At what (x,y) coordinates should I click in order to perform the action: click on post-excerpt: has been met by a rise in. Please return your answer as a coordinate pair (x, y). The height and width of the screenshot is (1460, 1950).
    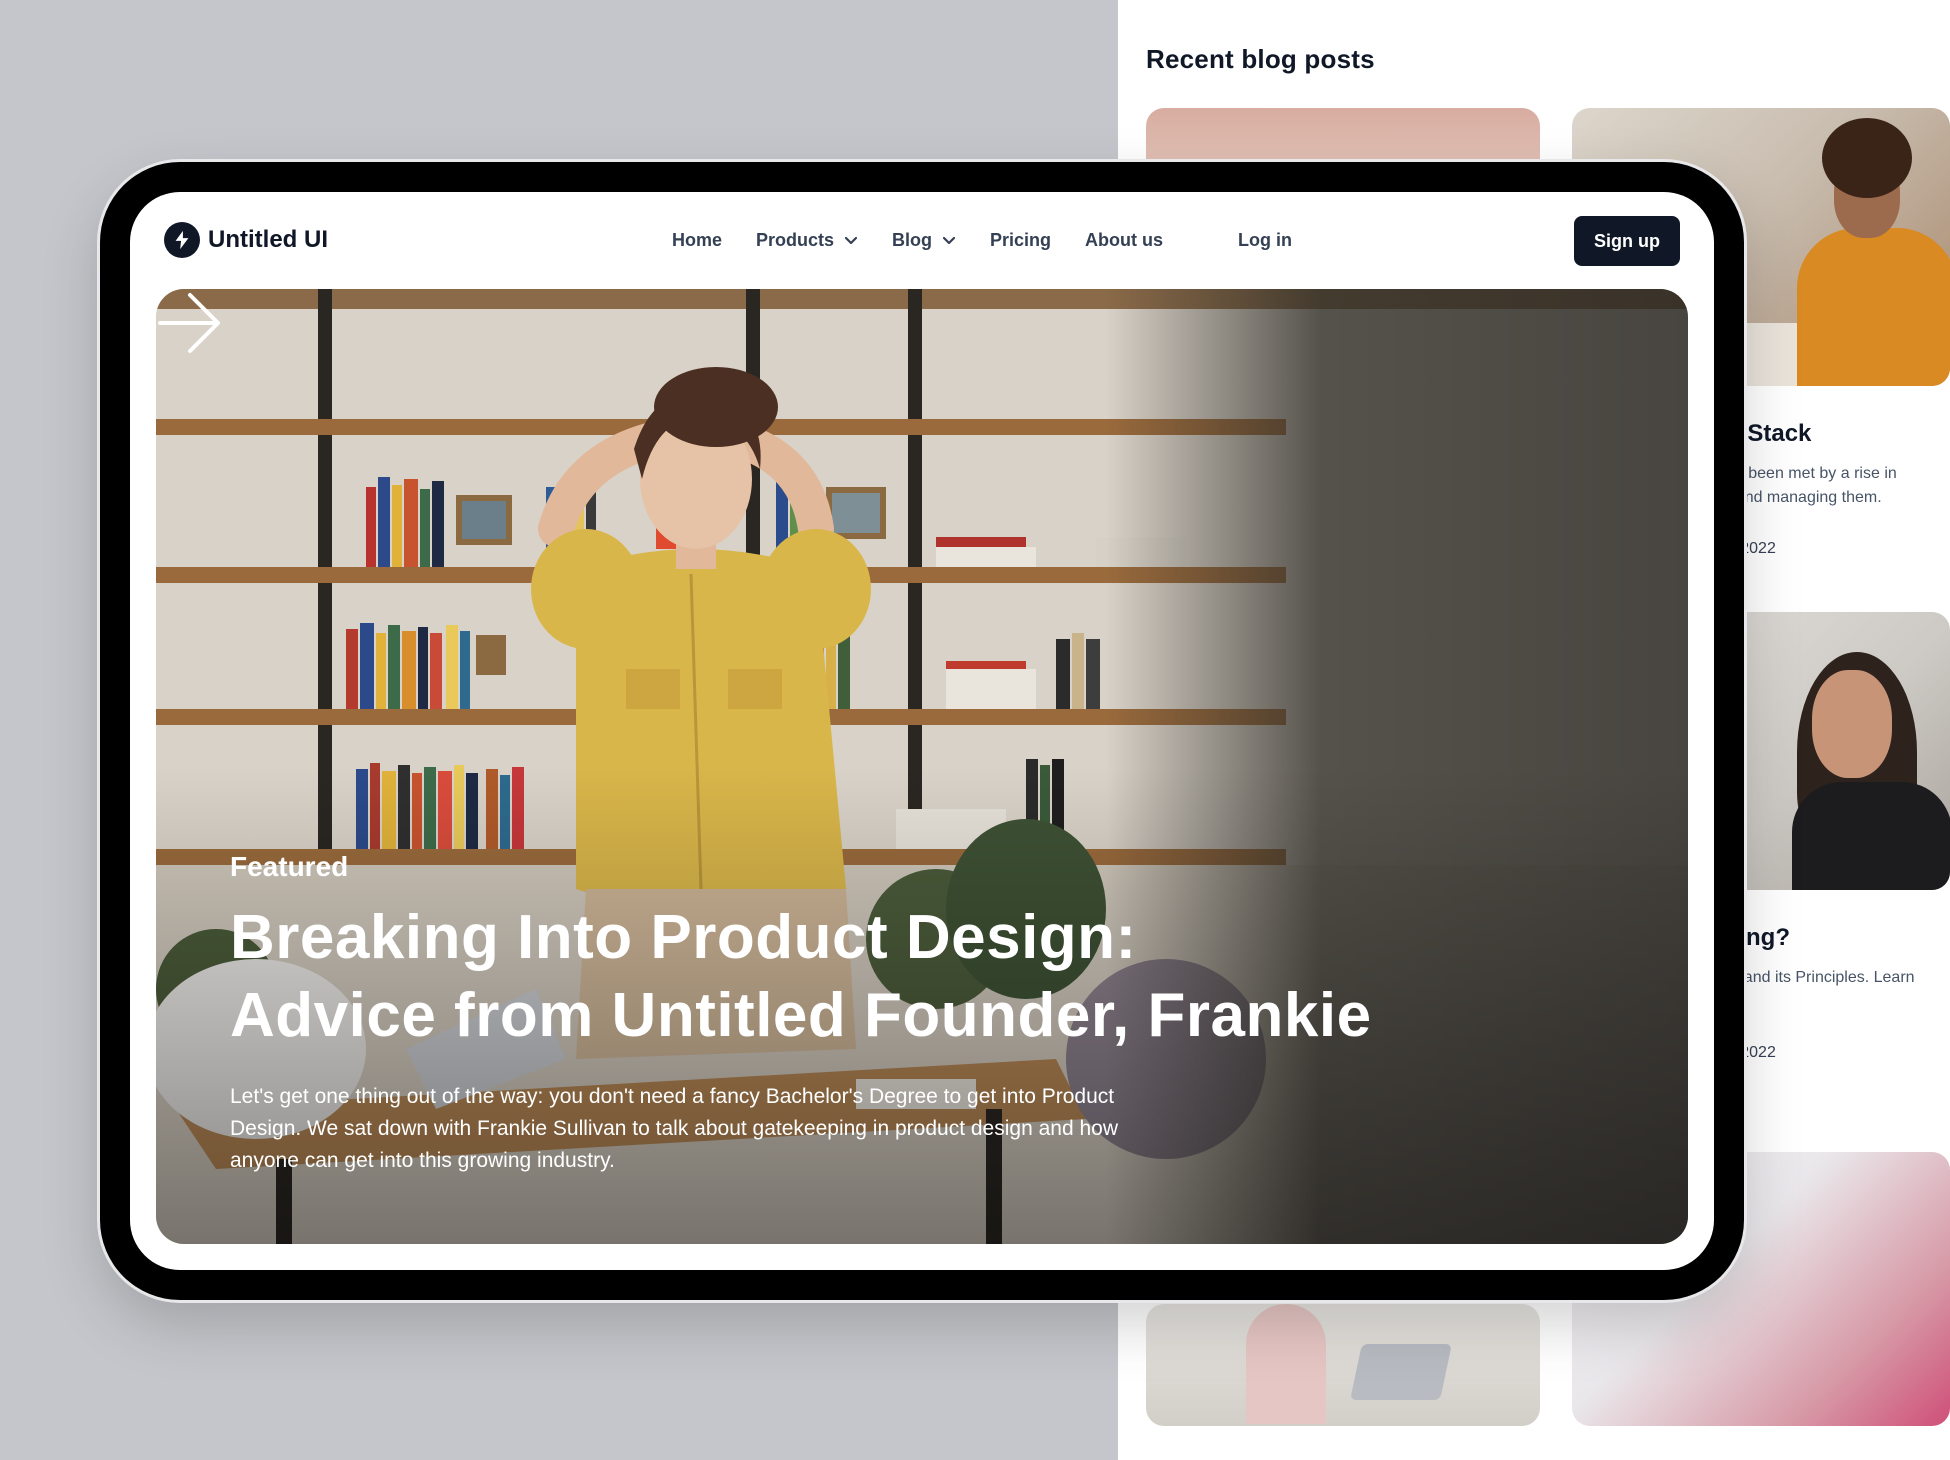
    Looking at the image, I should click on (1807, 473).